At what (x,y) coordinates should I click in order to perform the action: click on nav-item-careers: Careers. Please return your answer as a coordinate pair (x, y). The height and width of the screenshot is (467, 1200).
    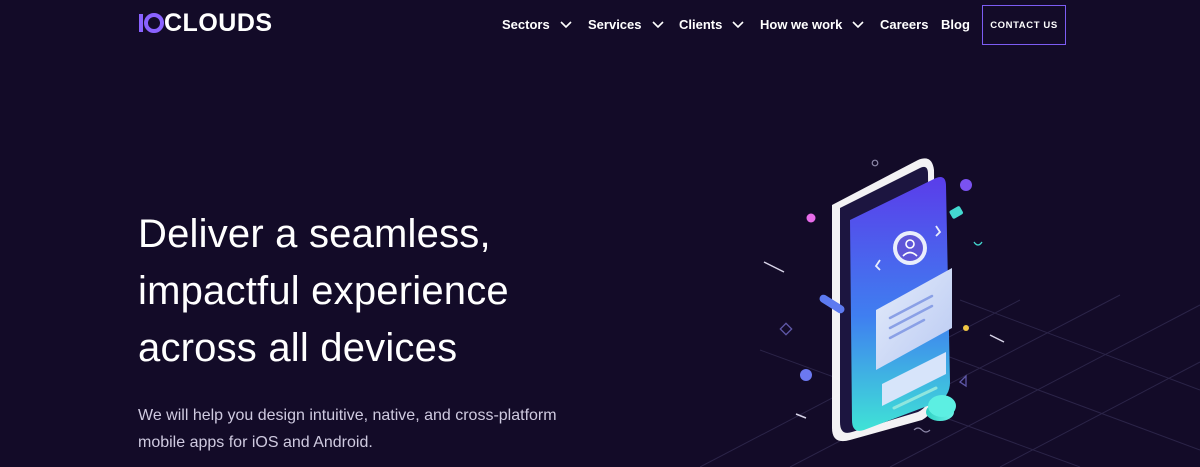
    Looking at the image, I should click on (904, 24).